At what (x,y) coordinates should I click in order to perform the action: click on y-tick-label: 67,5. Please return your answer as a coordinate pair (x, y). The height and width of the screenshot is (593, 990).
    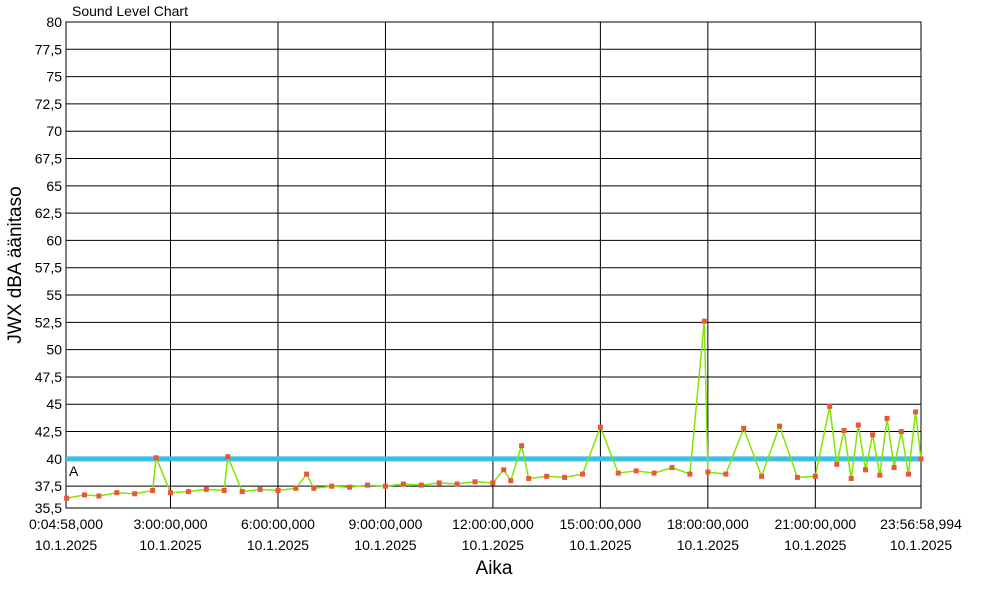
    Looking at the image, I should click on (48, 159).